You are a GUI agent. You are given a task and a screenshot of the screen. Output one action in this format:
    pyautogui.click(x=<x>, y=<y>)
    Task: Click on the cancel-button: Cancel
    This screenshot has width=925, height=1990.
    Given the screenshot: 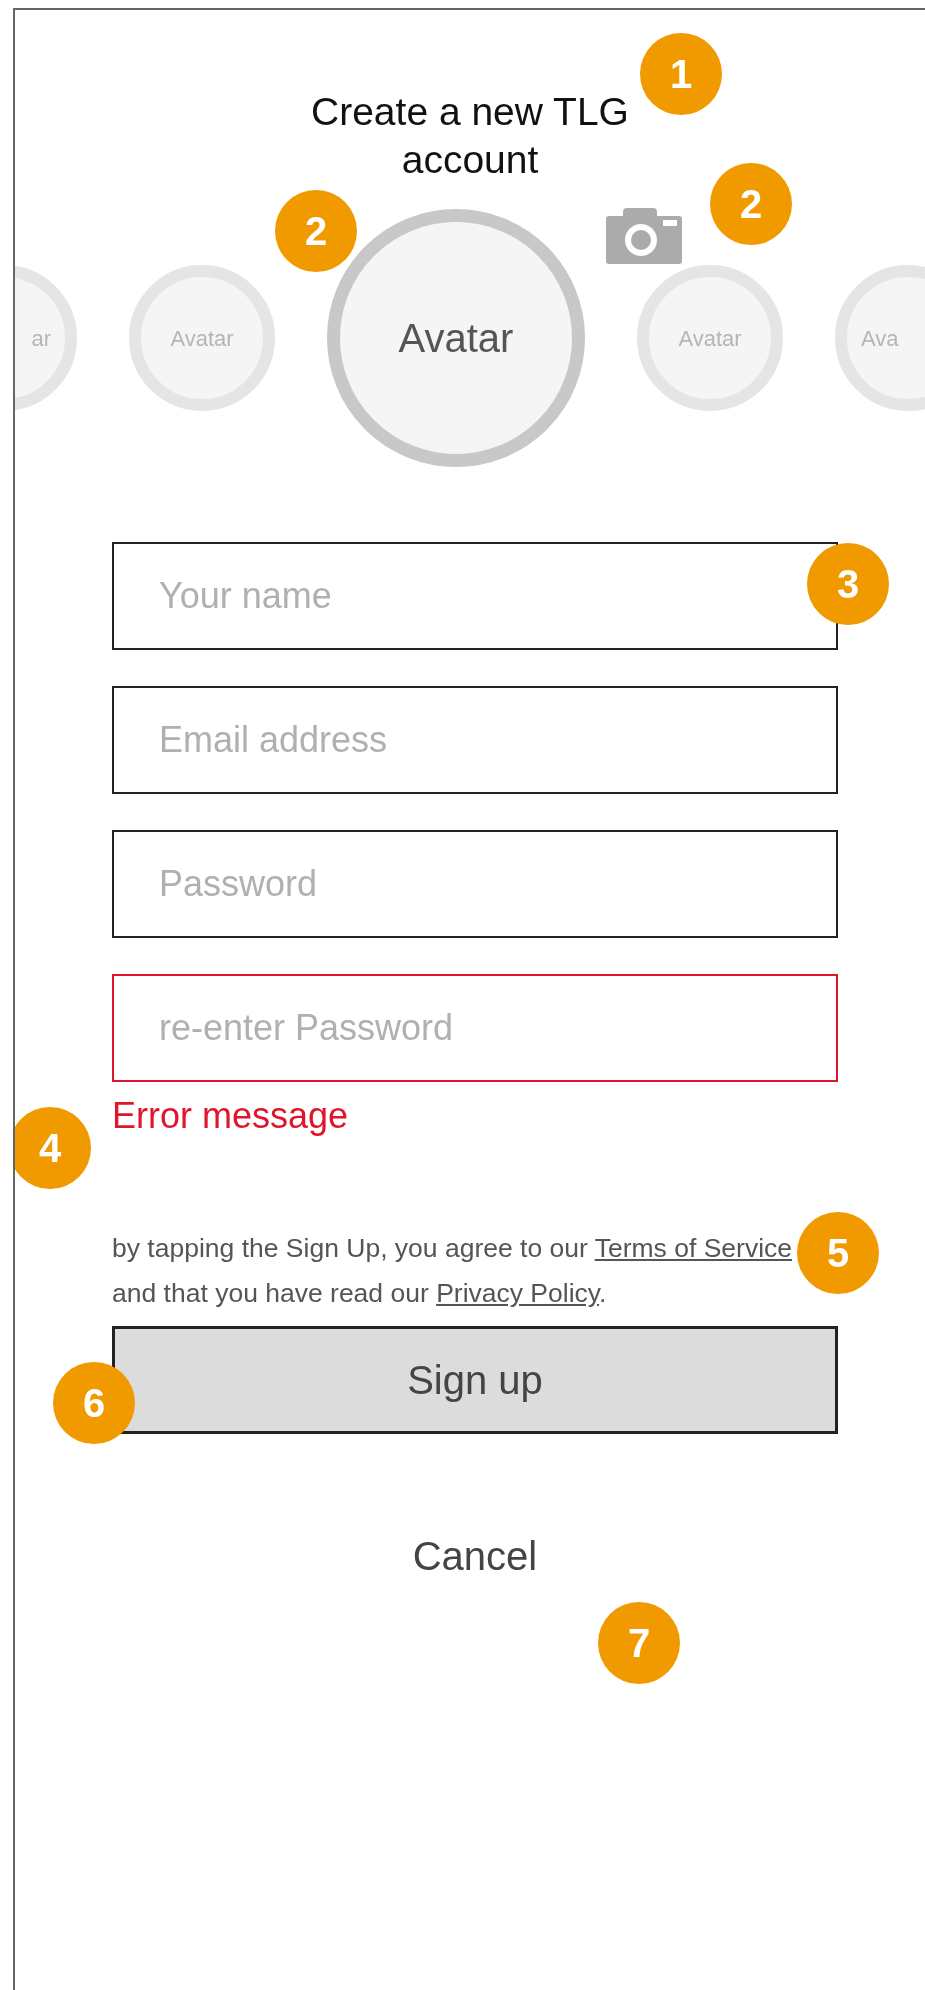 What is the action you would take?
    pyautogui.click(x=475, y=1556)
    